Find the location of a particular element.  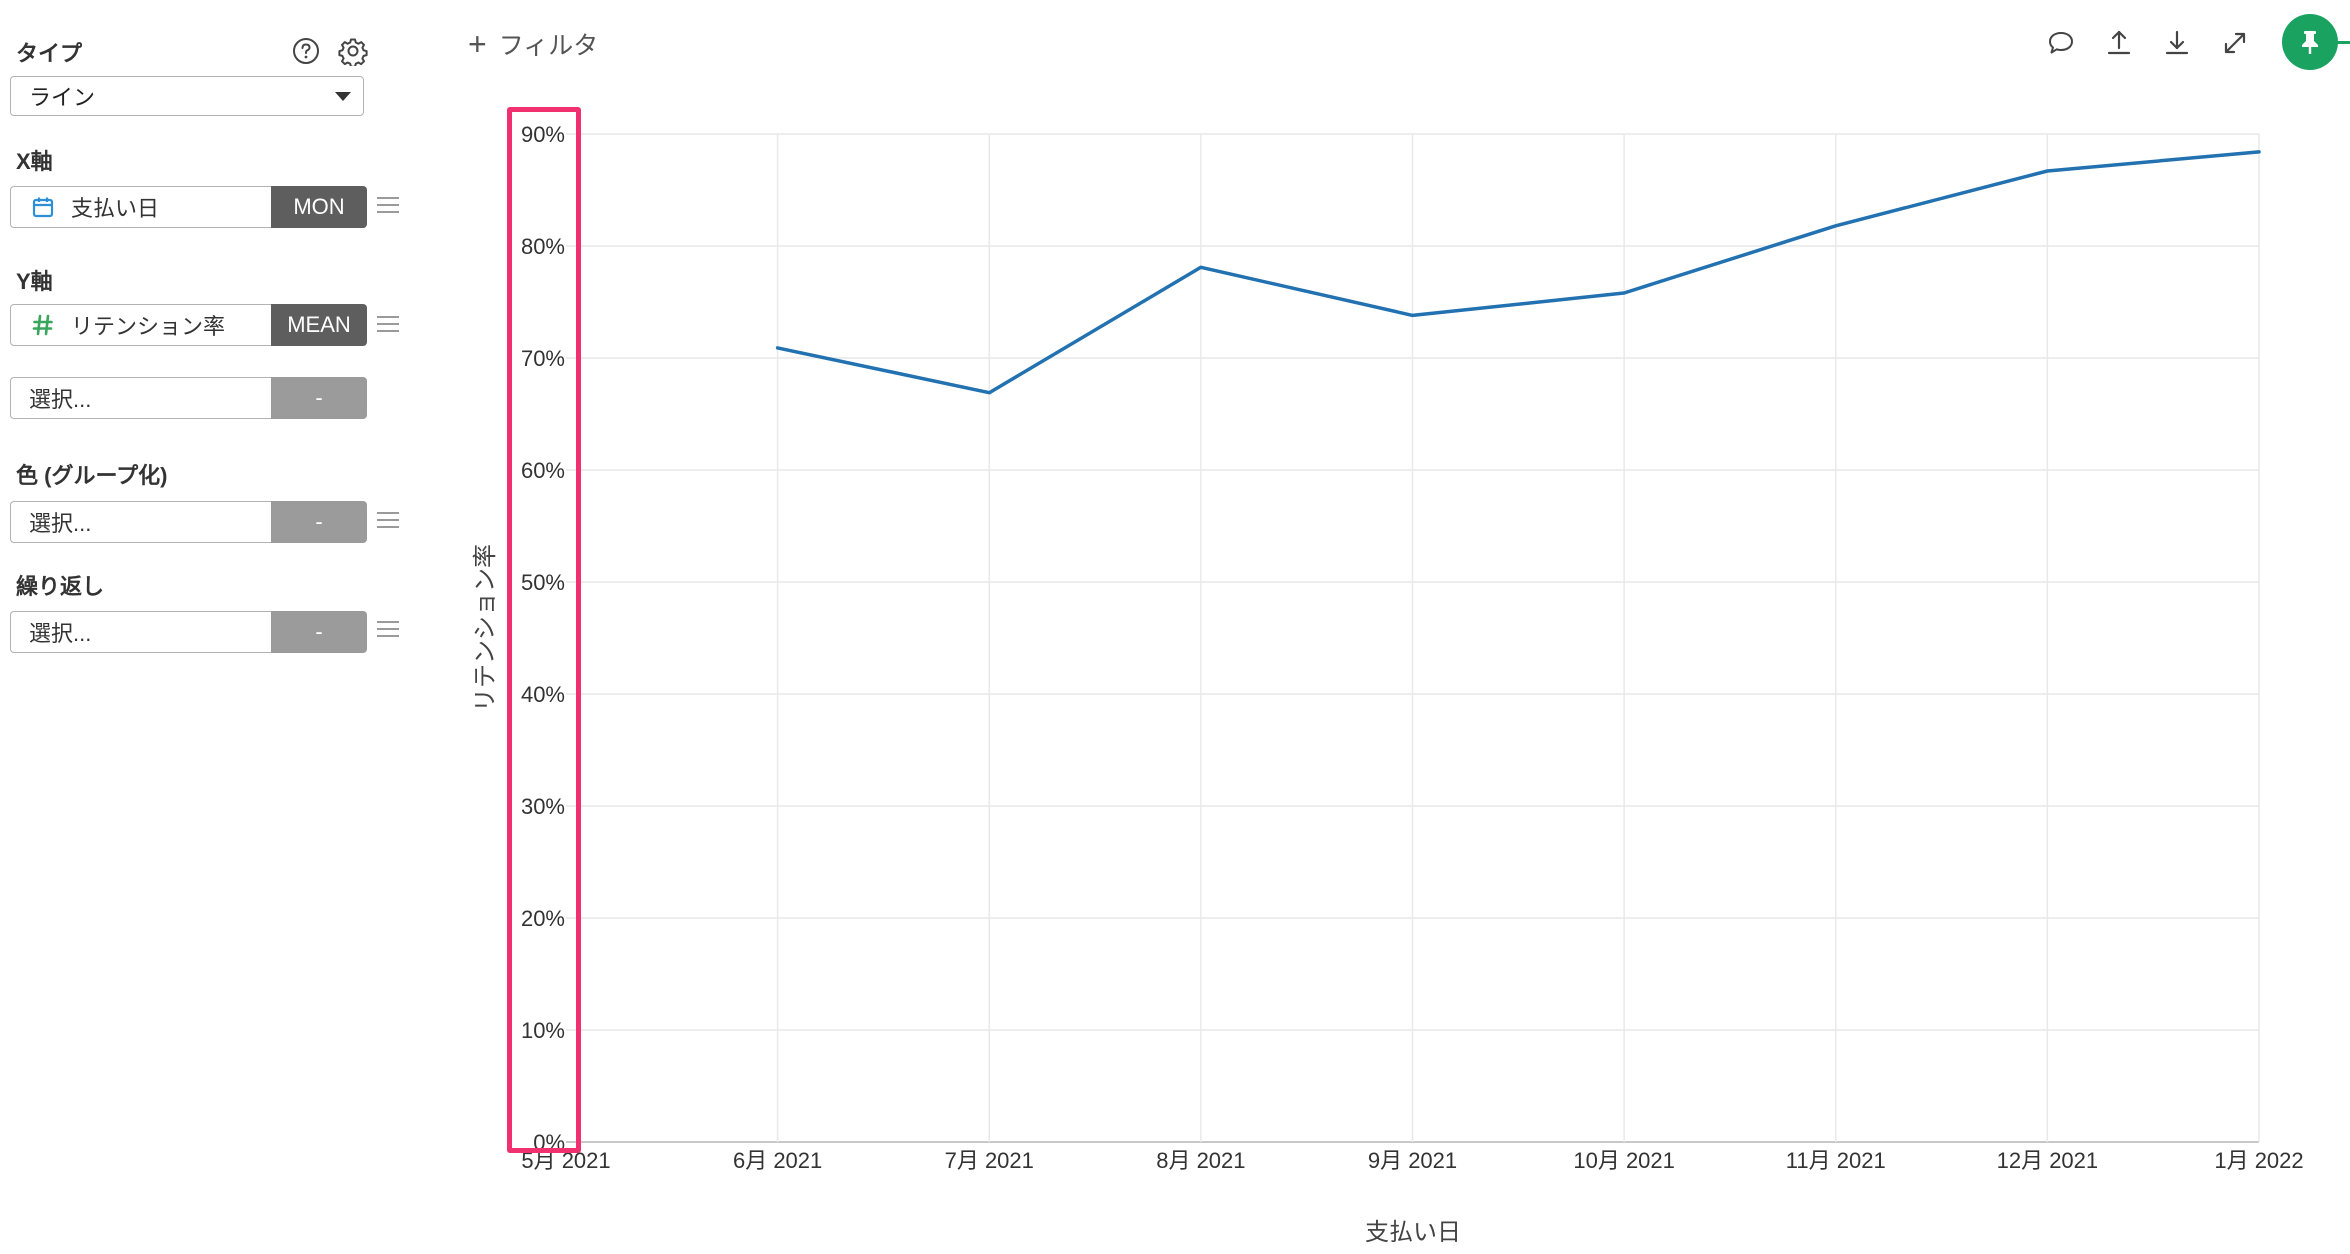

x-axis-title: 支払い日 is located at coordinates (1413, 1232).